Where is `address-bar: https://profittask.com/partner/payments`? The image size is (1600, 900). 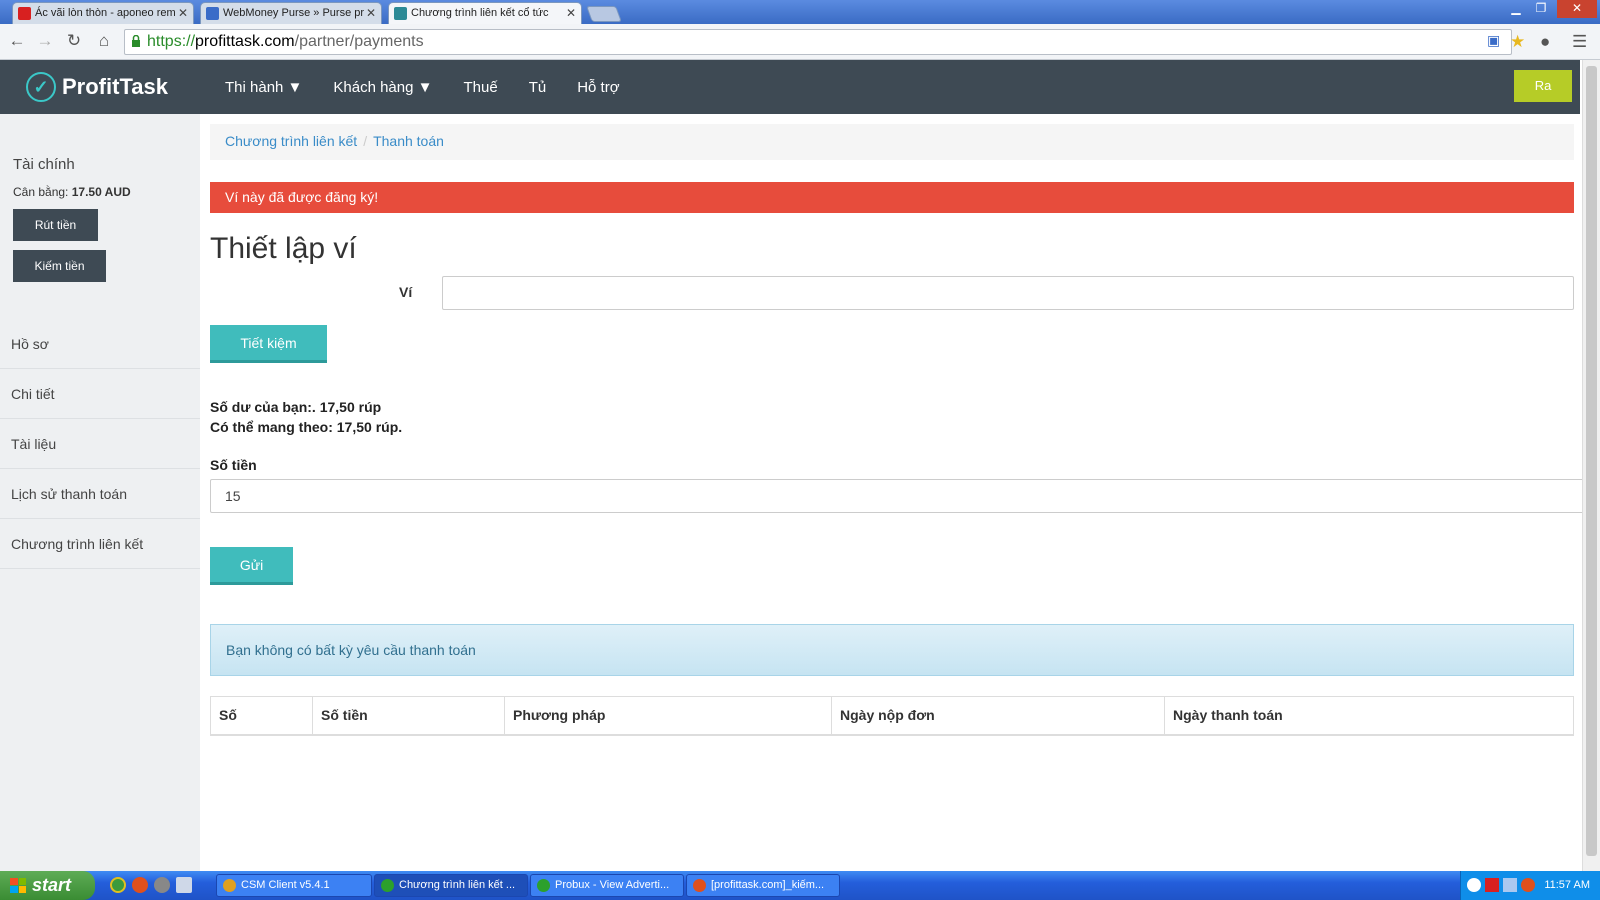 address-bar: https://profittask.com/partner/payments is located at coordinates (818, 42).